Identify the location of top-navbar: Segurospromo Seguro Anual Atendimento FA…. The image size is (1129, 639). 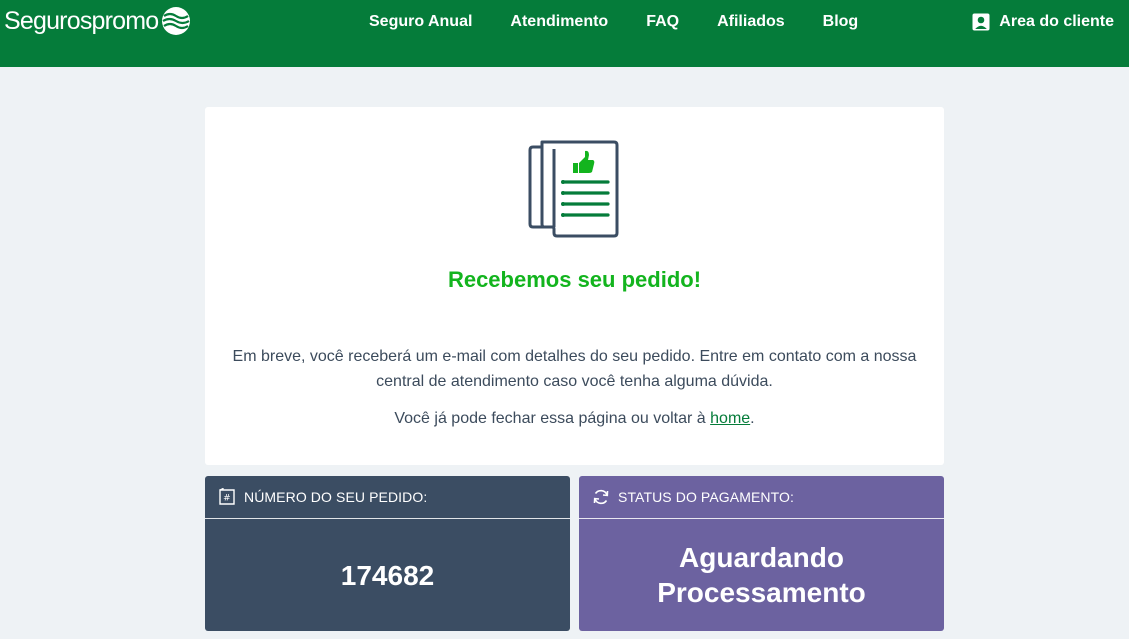
(564, 33).